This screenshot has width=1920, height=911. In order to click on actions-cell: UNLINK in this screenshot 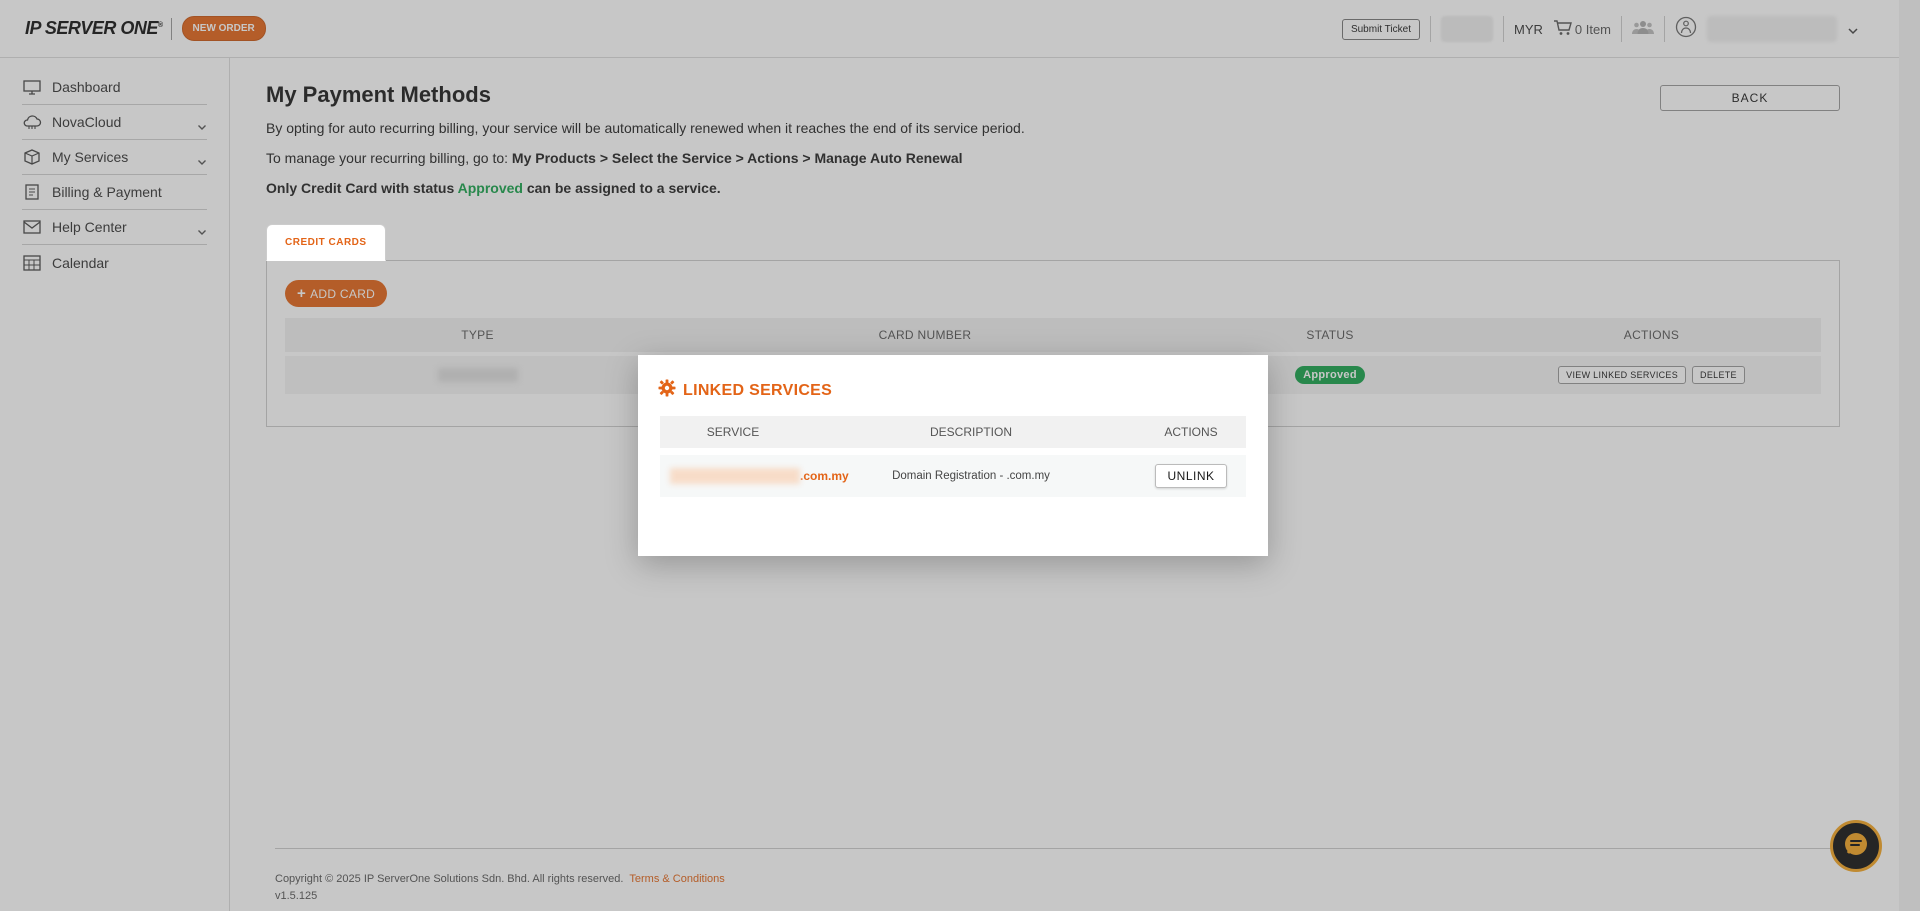, I will do `click(1191, 476)`.